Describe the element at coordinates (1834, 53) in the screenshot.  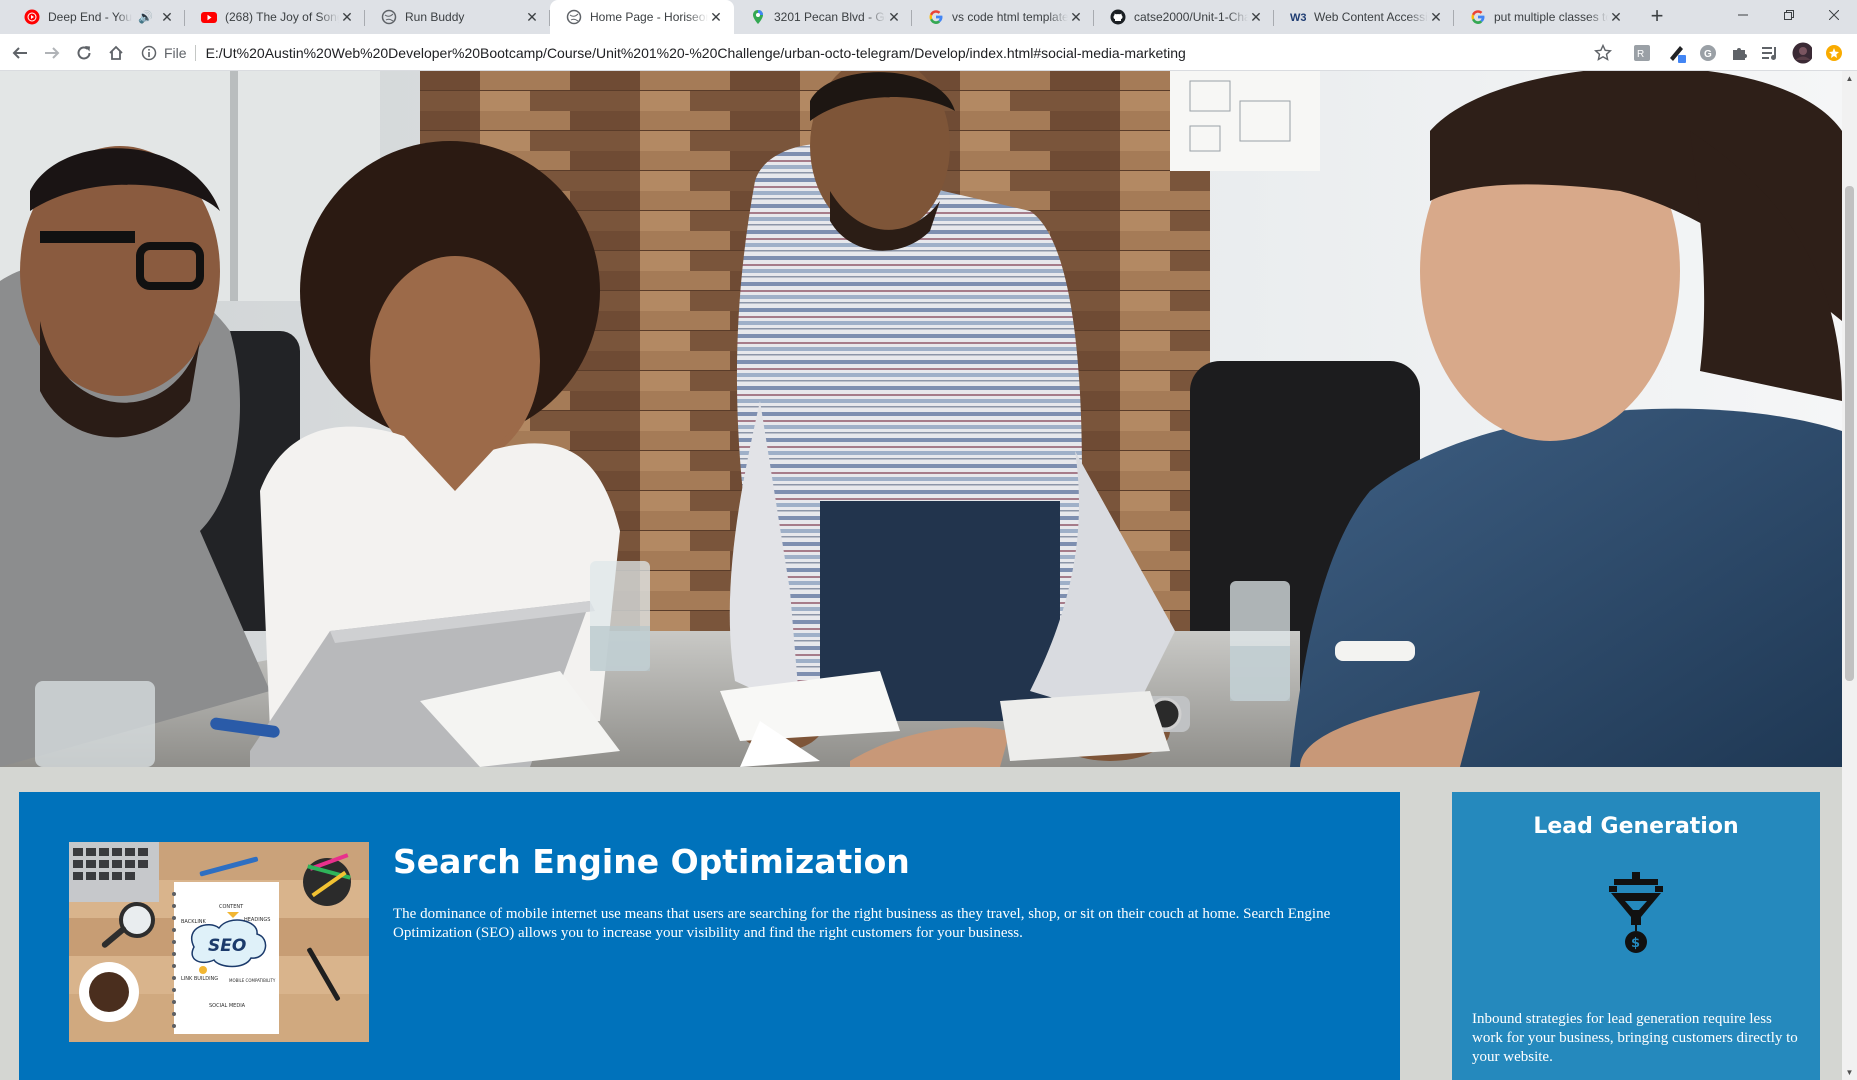
I see `update-badge-icon` at that location.